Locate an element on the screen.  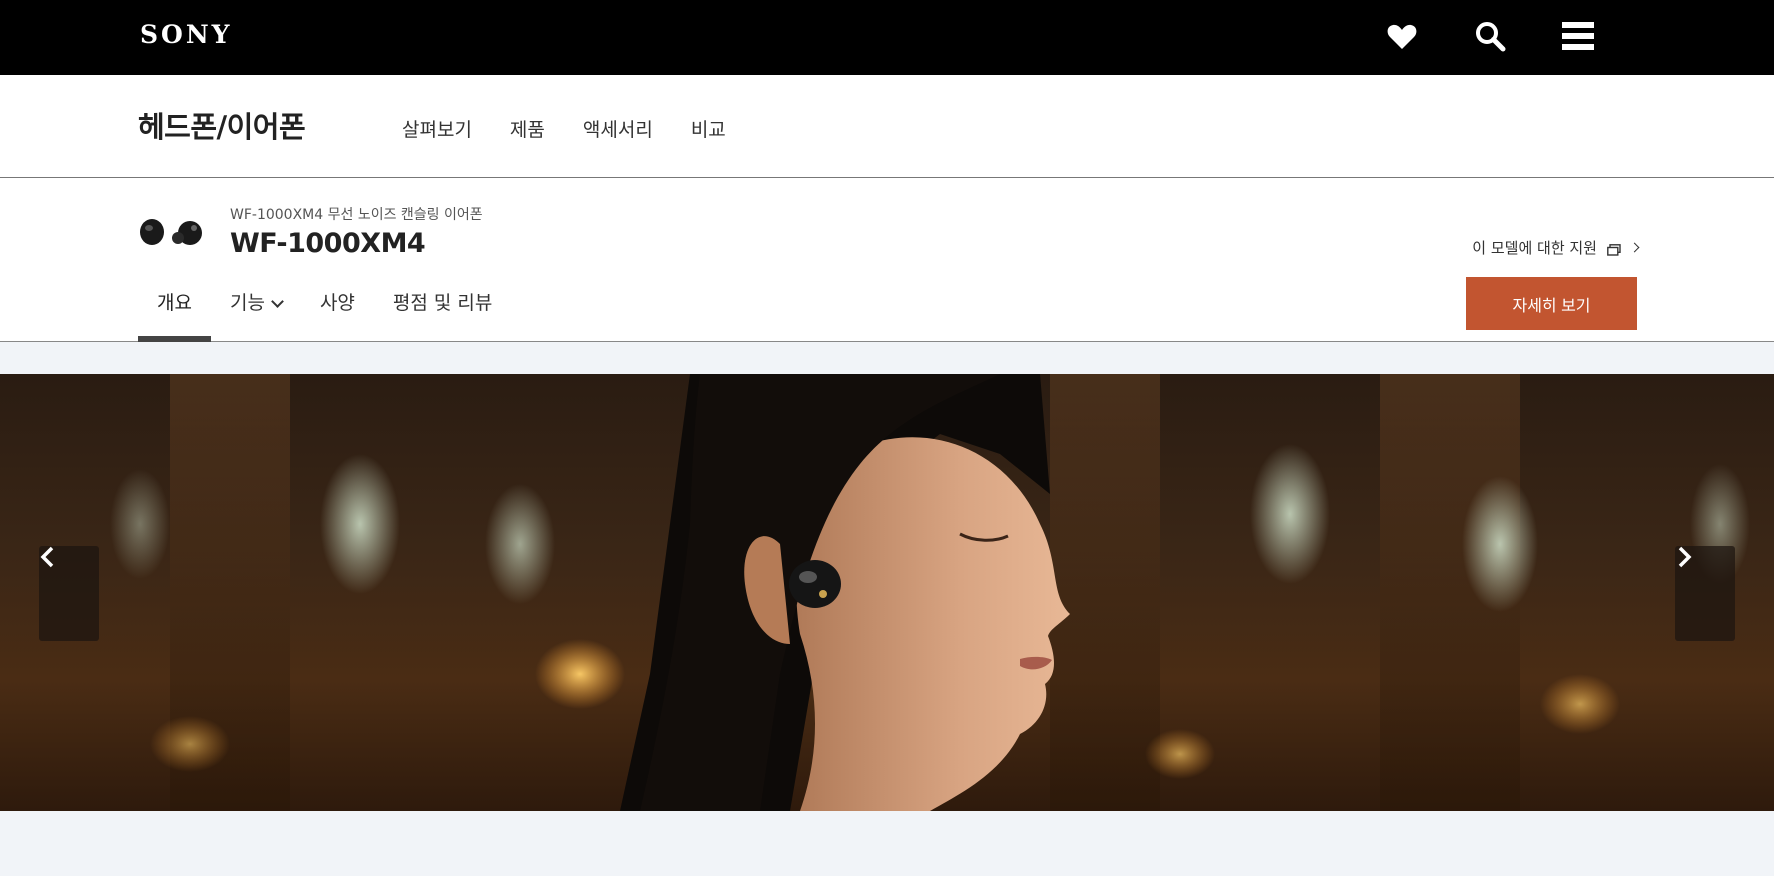
chevron-down-icon is located at coordinates (277, 301).